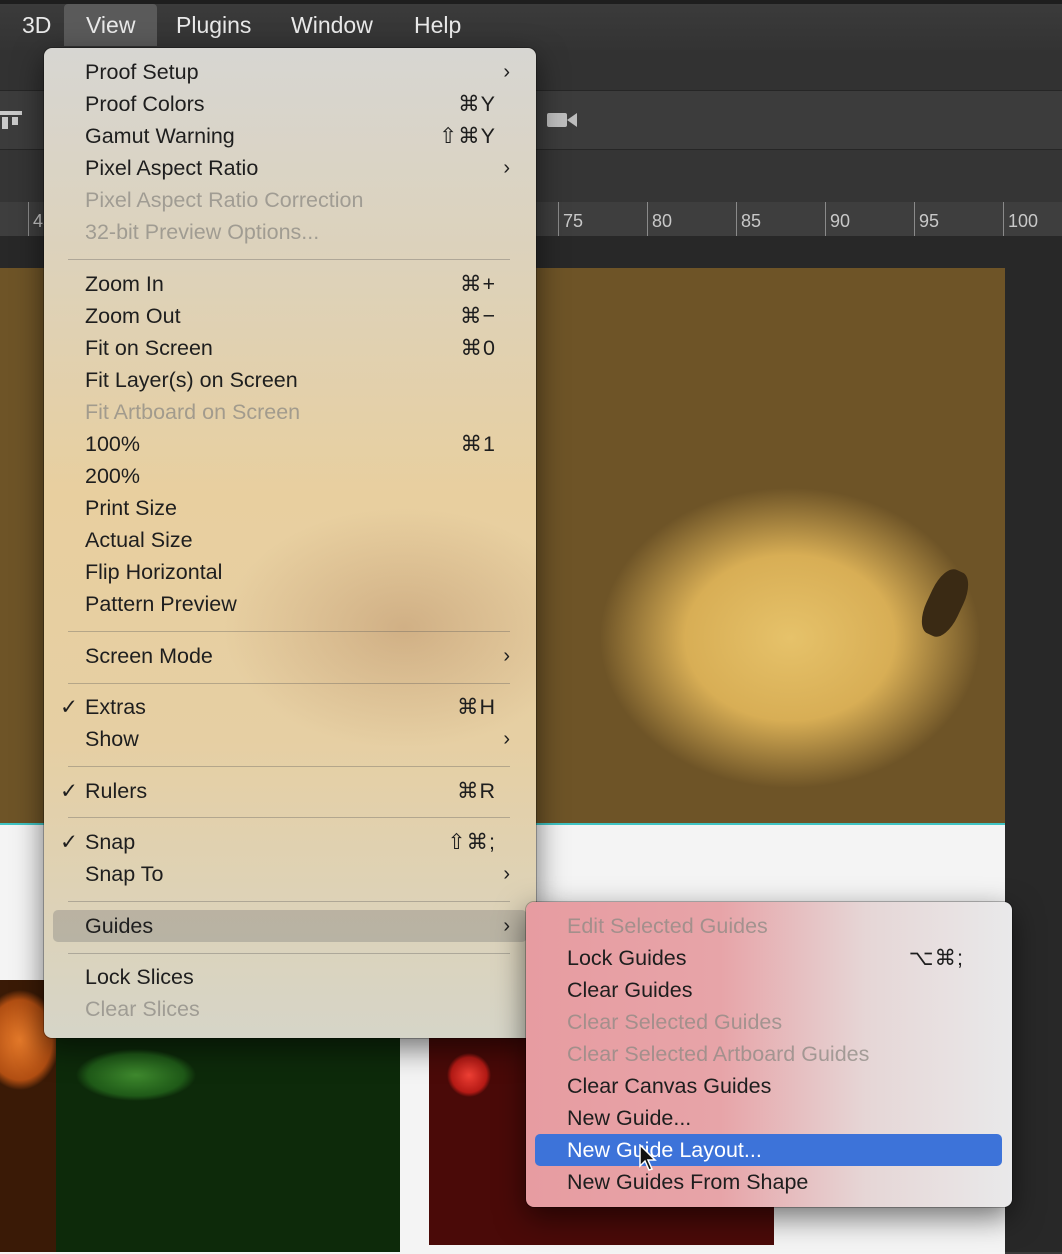 Image resolution: width=1062 pixels, height=1254 pixels. What do you see at coordinates (154, 572) in the screenshot?
I see `menu-item-label: Flip Horizontal` at bounding box center [154, 572].